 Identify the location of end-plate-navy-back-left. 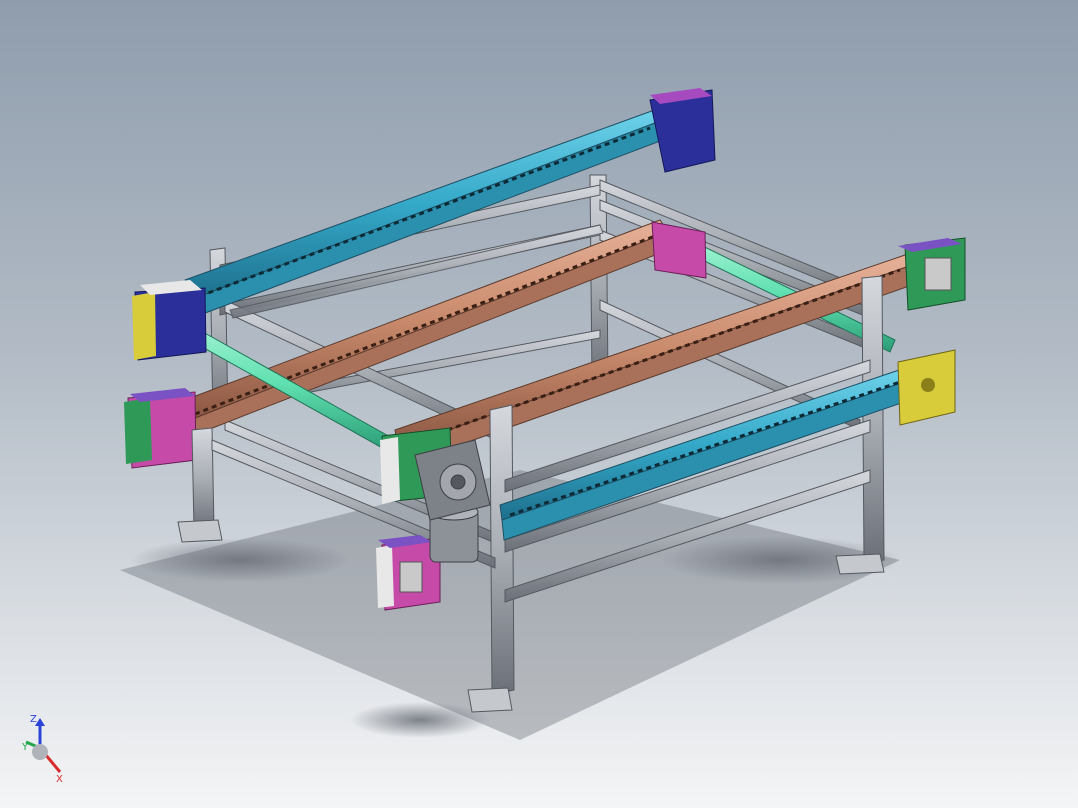
(169, 320).